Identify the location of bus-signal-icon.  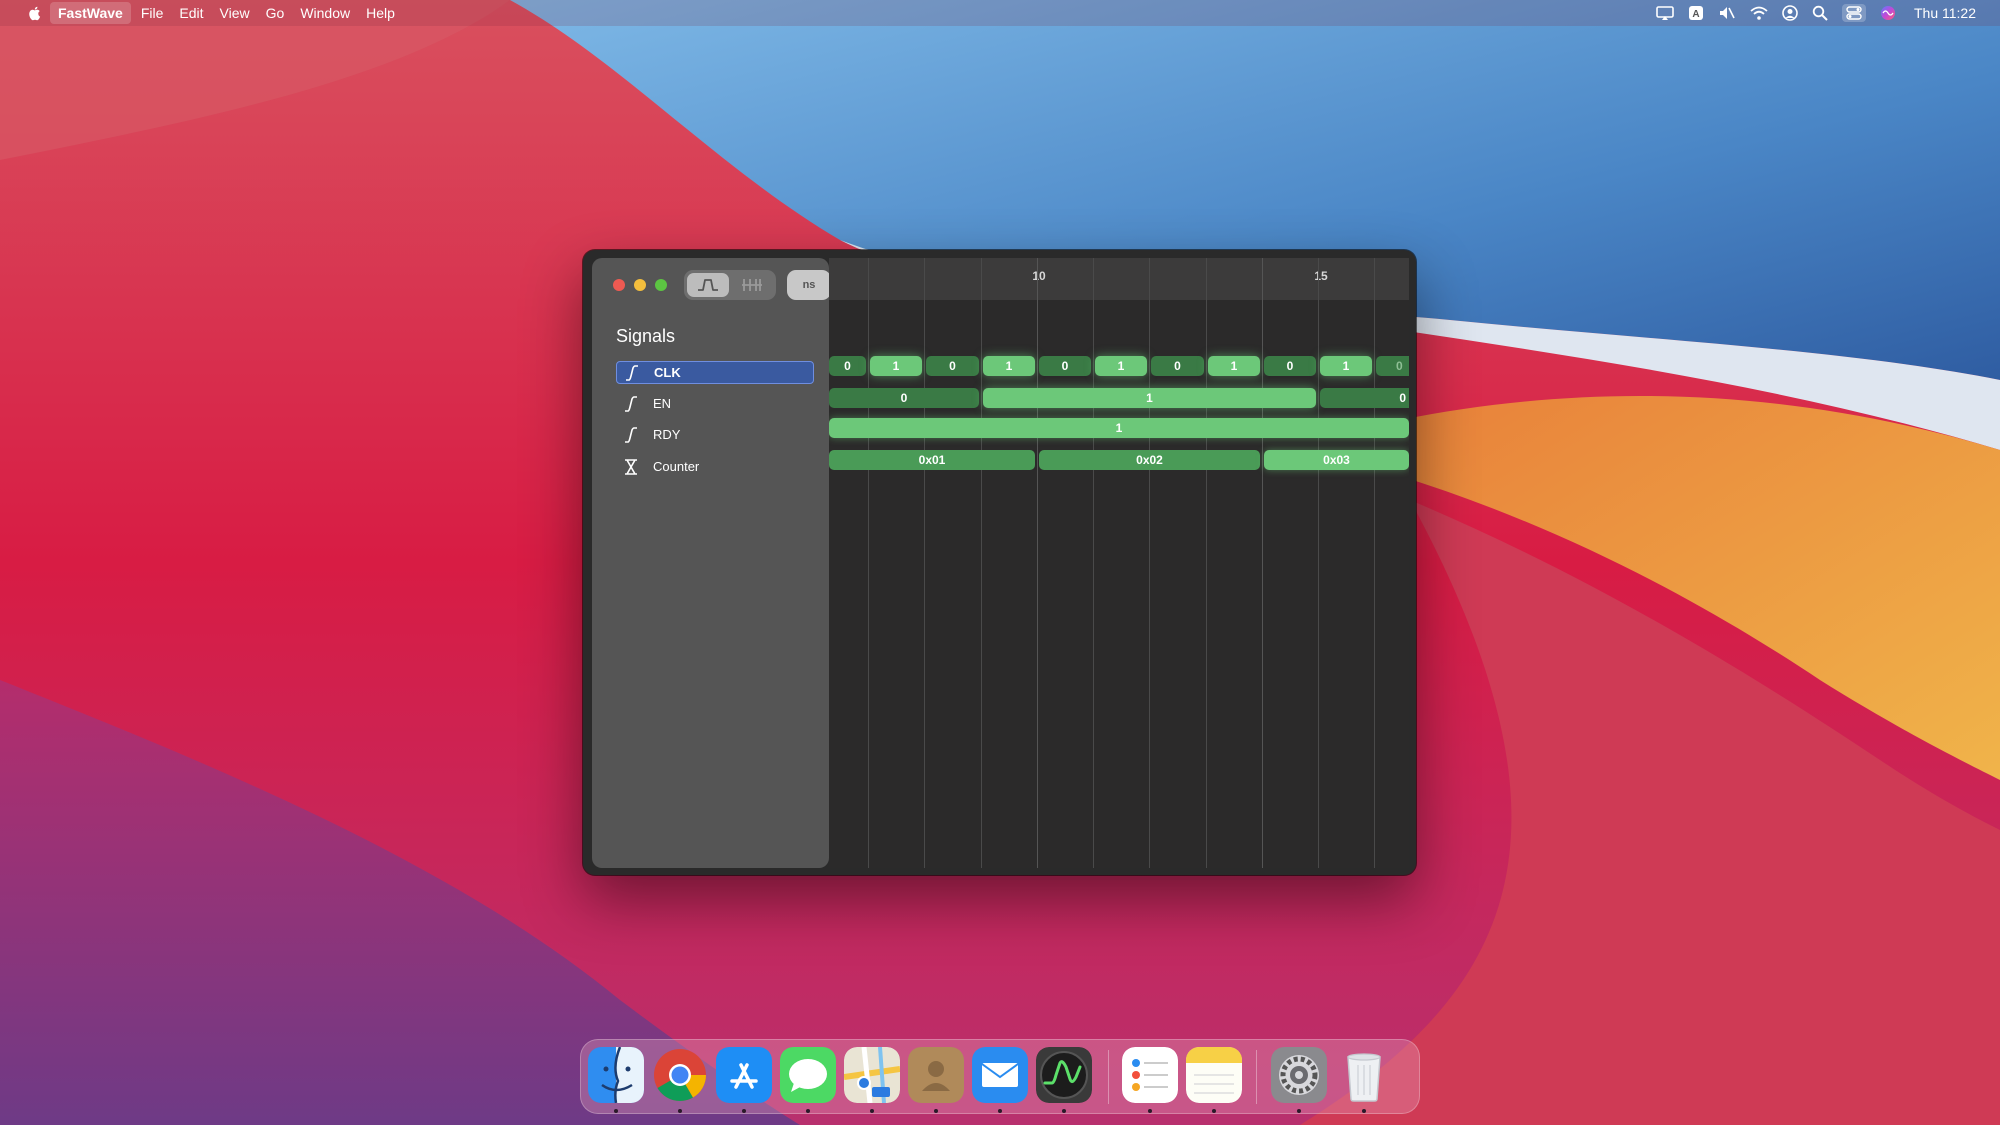
(631, 467).